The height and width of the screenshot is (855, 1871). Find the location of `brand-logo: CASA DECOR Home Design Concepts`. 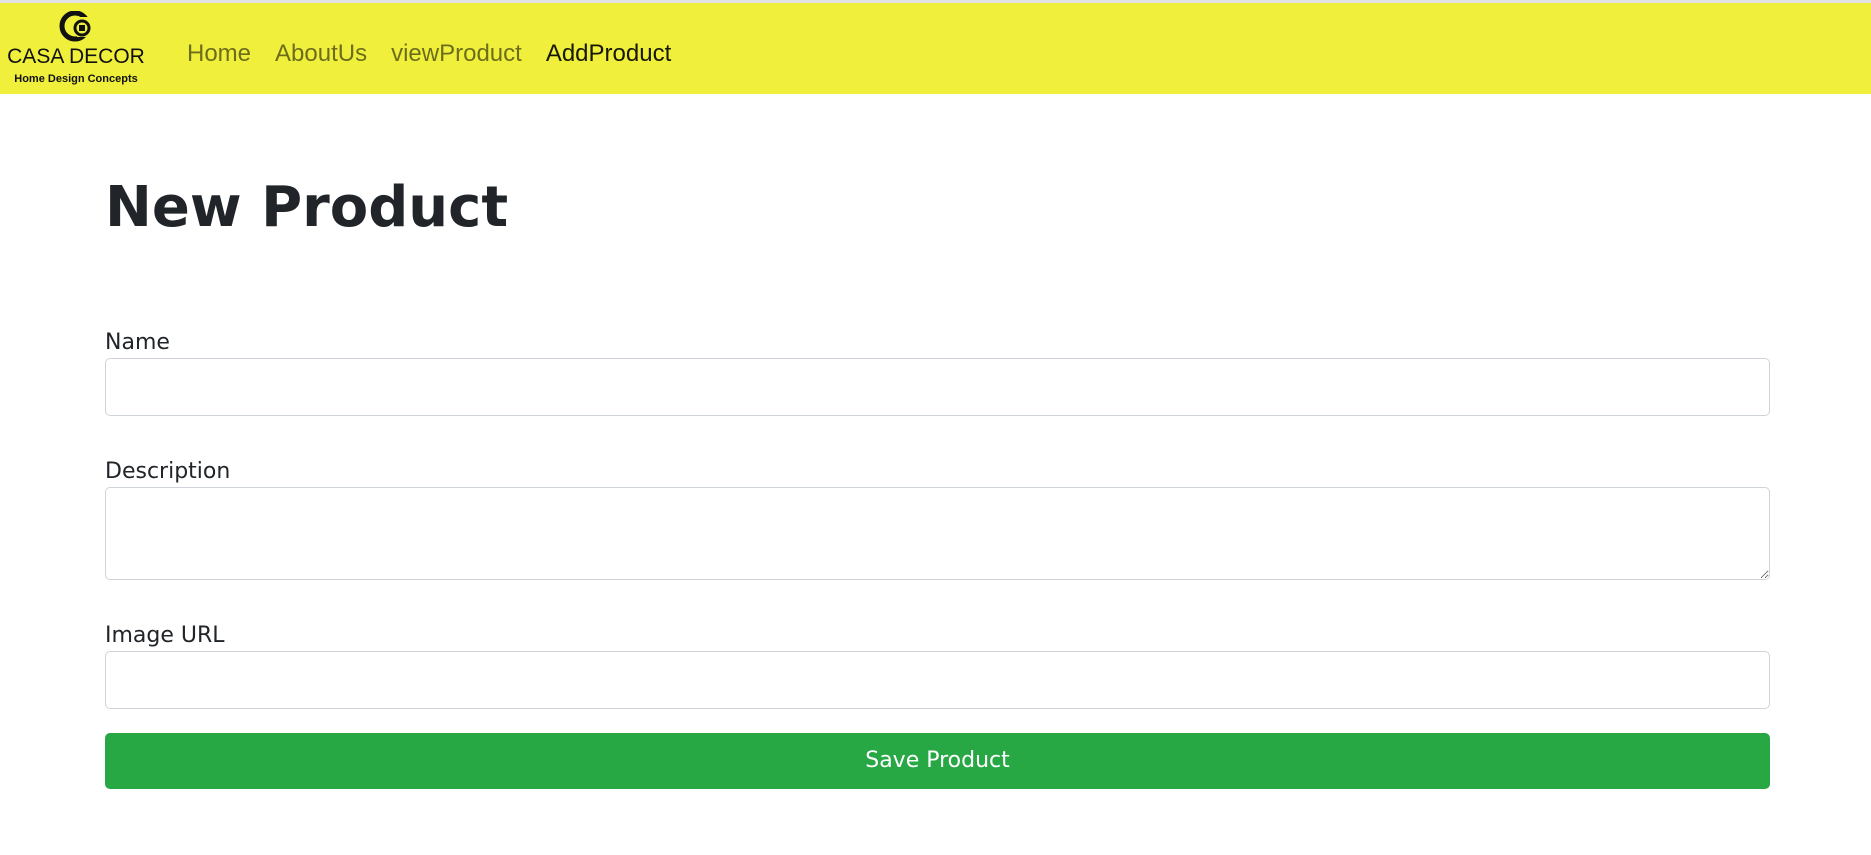

brand-logo: CASA DECOR Home Design Concepts is located at coordinates (76, 49).